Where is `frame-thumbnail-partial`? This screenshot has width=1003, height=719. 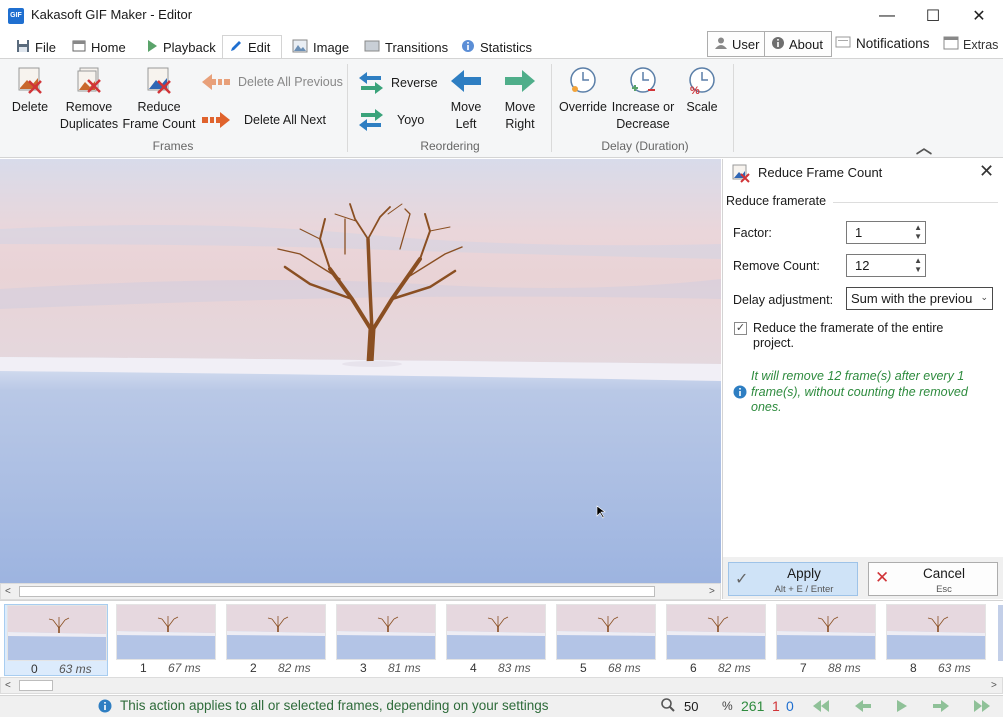 frame-thumbnail-partial is located at coordinates (1000, 633).